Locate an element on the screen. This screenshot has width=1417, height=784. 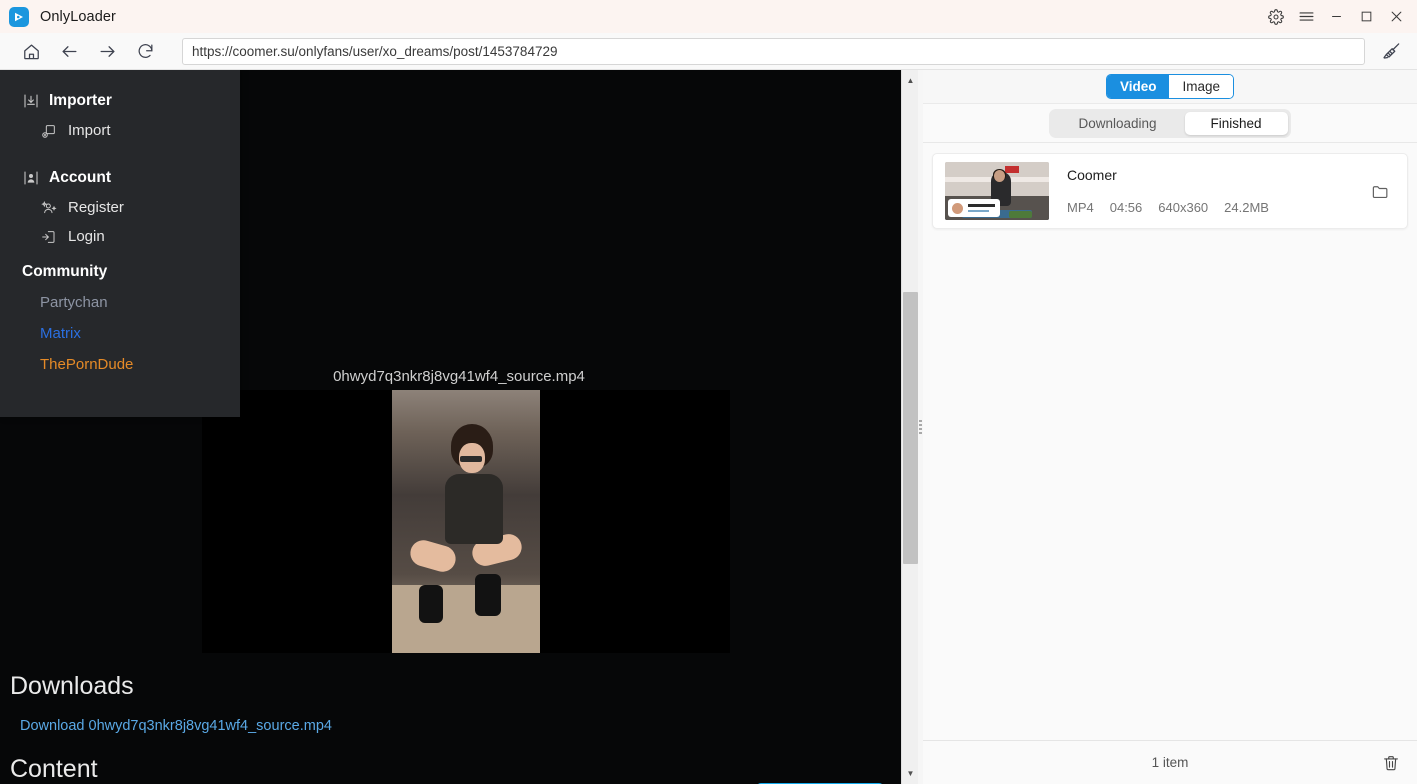
trash-icon is located at coordinates (1391, 763).